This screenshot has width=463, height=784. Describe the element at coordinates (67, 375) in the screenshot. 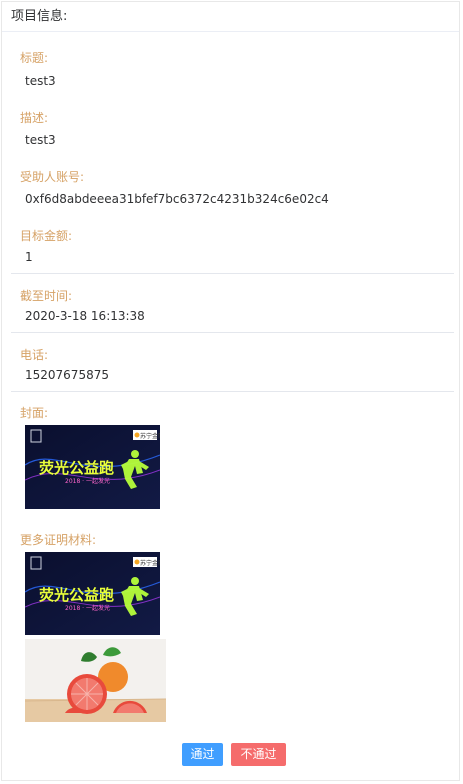

I see `phone-value: 15207675875` at that location.